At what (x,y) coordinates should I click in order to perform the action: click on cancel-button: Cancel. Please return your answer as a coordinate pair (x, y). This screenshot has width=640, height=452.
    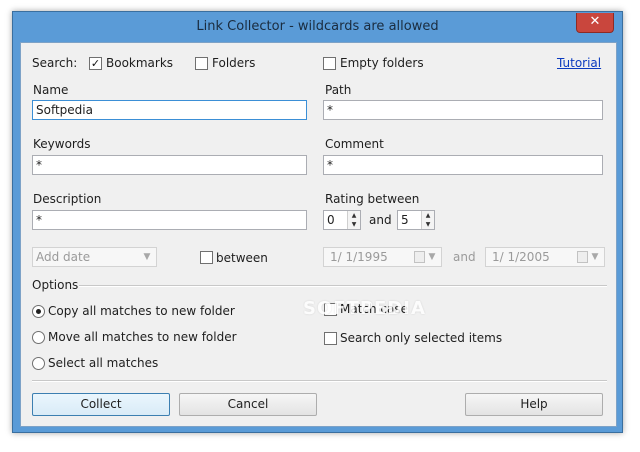
    Looking at the image, I should click on (248, 404).